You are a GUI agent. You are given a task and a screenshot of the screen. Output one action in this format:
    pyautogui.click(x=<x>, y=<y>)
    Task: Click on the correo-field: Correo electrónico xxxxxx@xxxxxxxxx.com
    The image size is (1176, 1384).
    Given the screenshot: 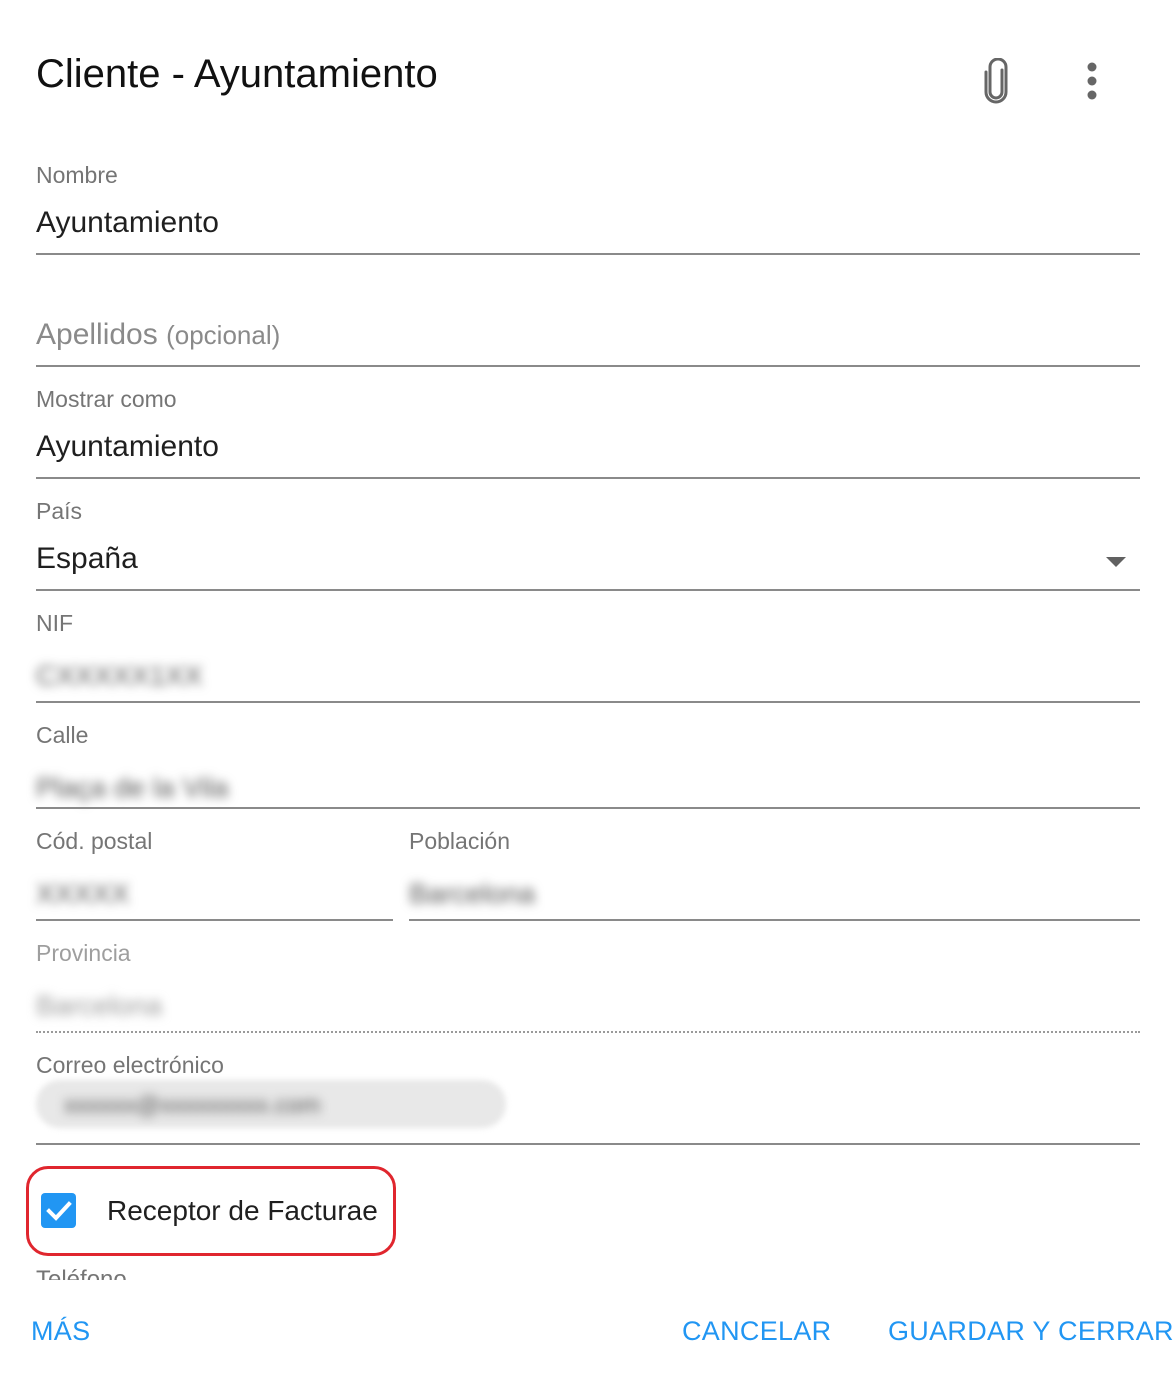 What is the action you would take?
    pyautogui.click(x=588, y=1098)
    